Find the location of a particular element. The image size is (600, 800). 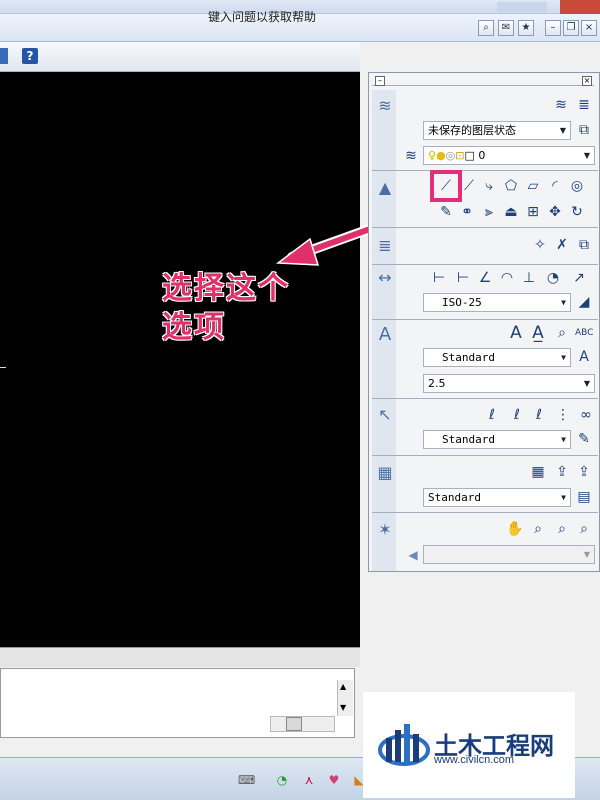

layer-select: ♀●◎⊡□ 0 ▼ is located at coordinates (509, 155).